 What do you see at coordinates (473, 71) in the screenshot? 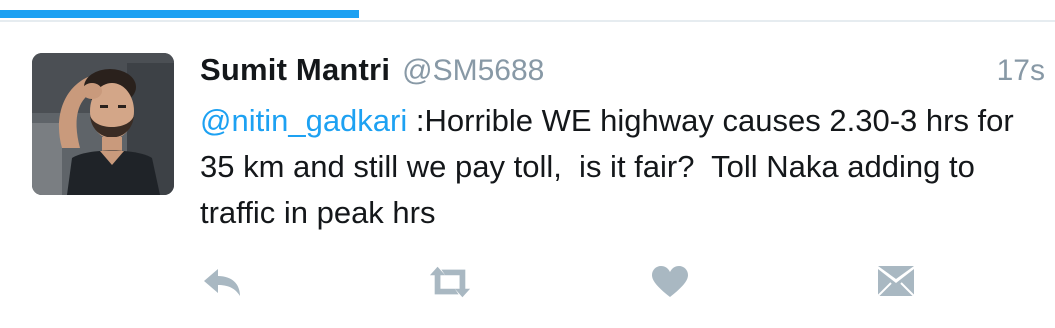
I see `user-handle: @SM5688` at bounding box center [473, 71].